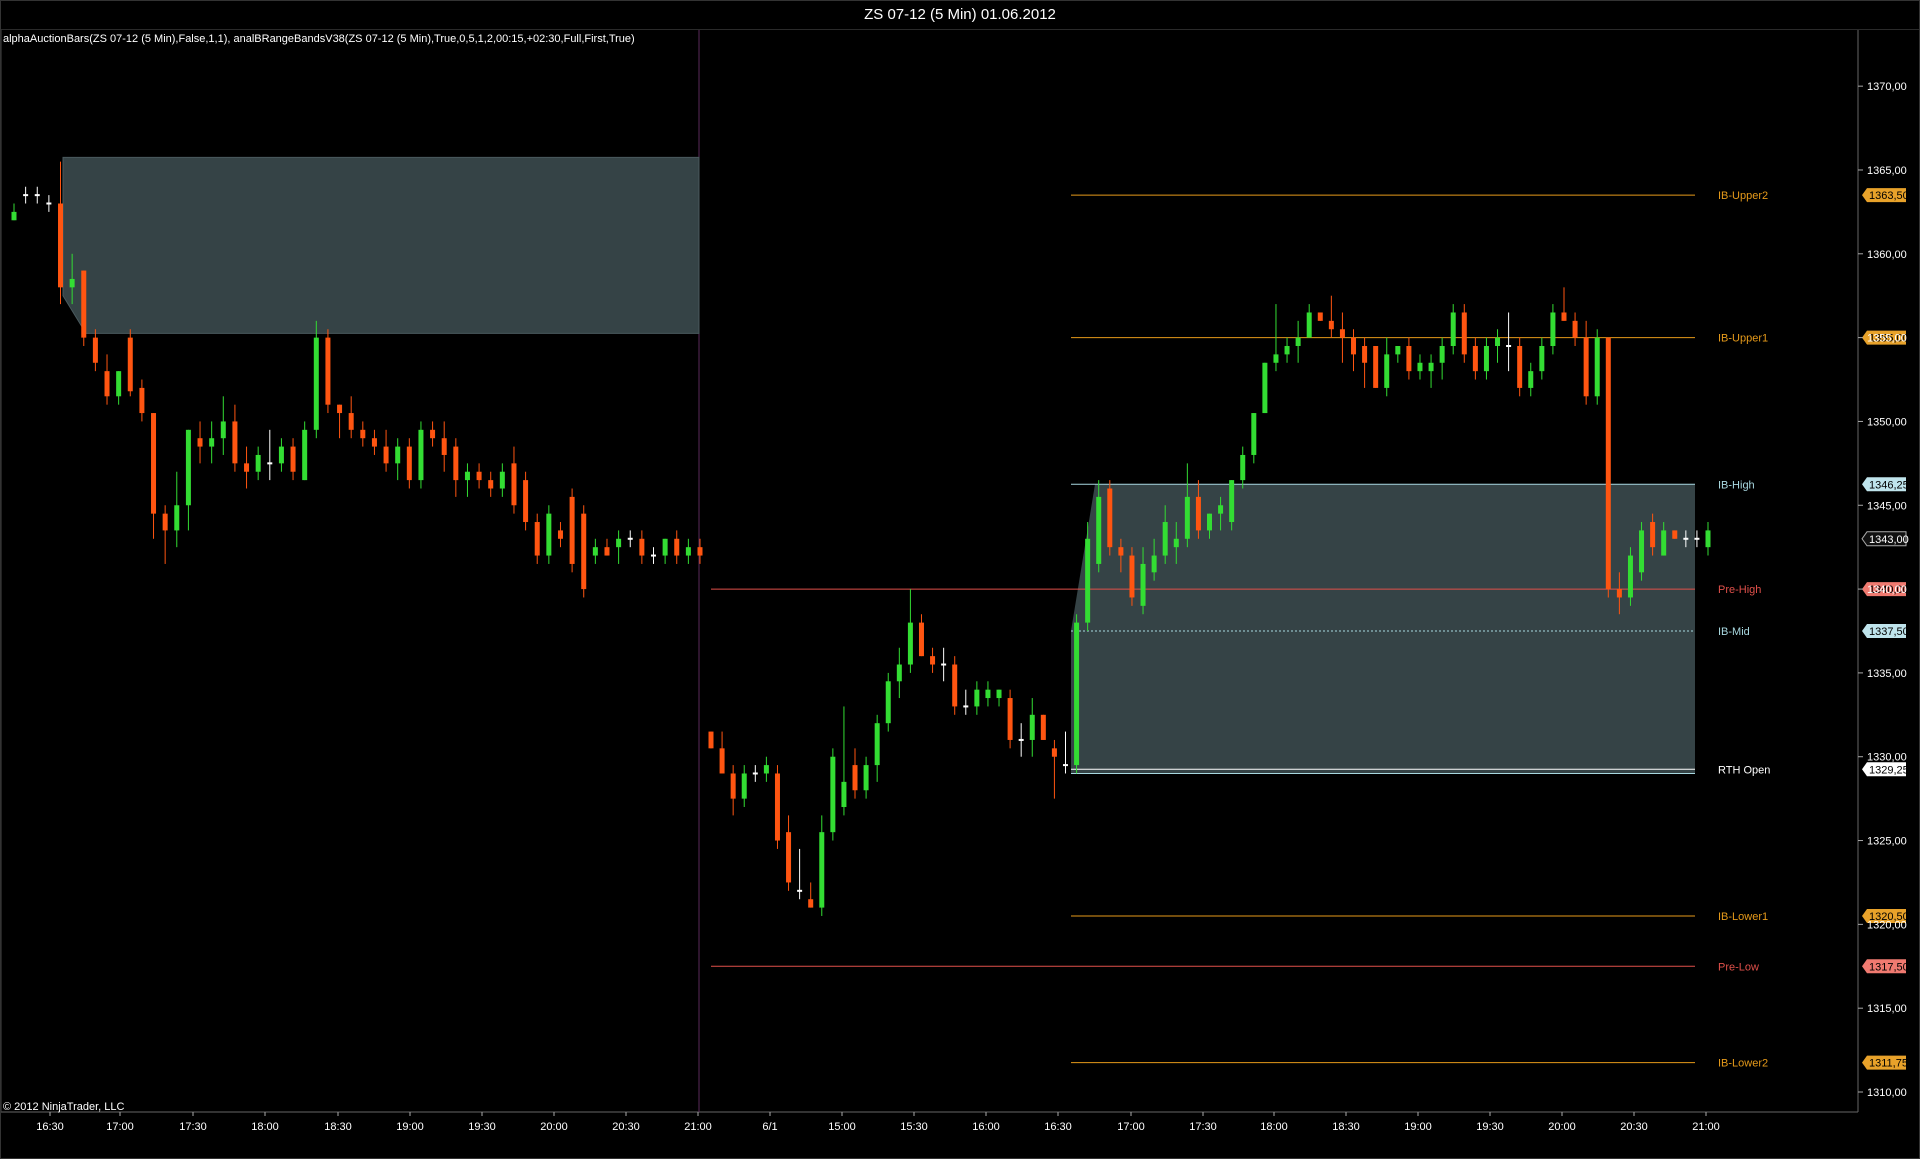 The width and height of the screenshot is (1920, 1159). I want to click on price-tick-label: 1340,00, so click(1887, 590).